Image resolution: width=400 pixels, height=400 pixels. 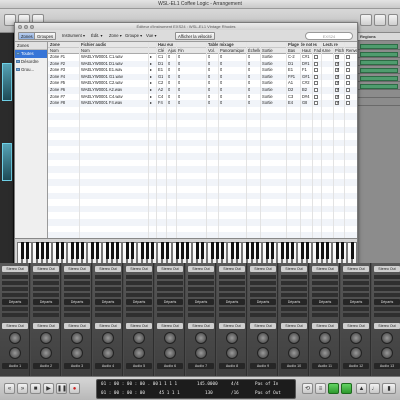 I want to click on channel-strip: Stereo Out Départs Stereo Out Audio 11, so click(x=325, y=319).